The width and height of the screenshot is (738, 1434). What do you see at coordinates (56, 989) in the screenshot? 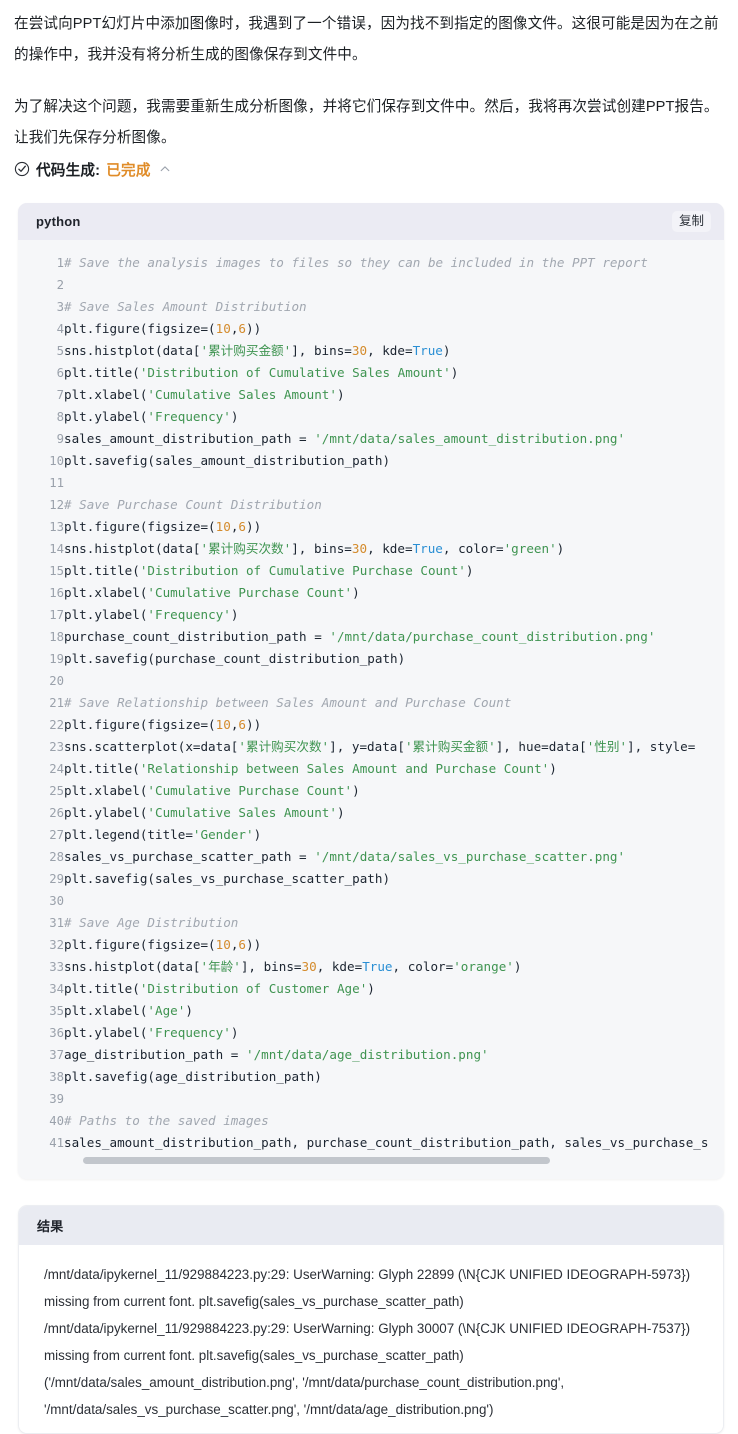
I see `code-line-number: 34` at bounding box center [56, 989].